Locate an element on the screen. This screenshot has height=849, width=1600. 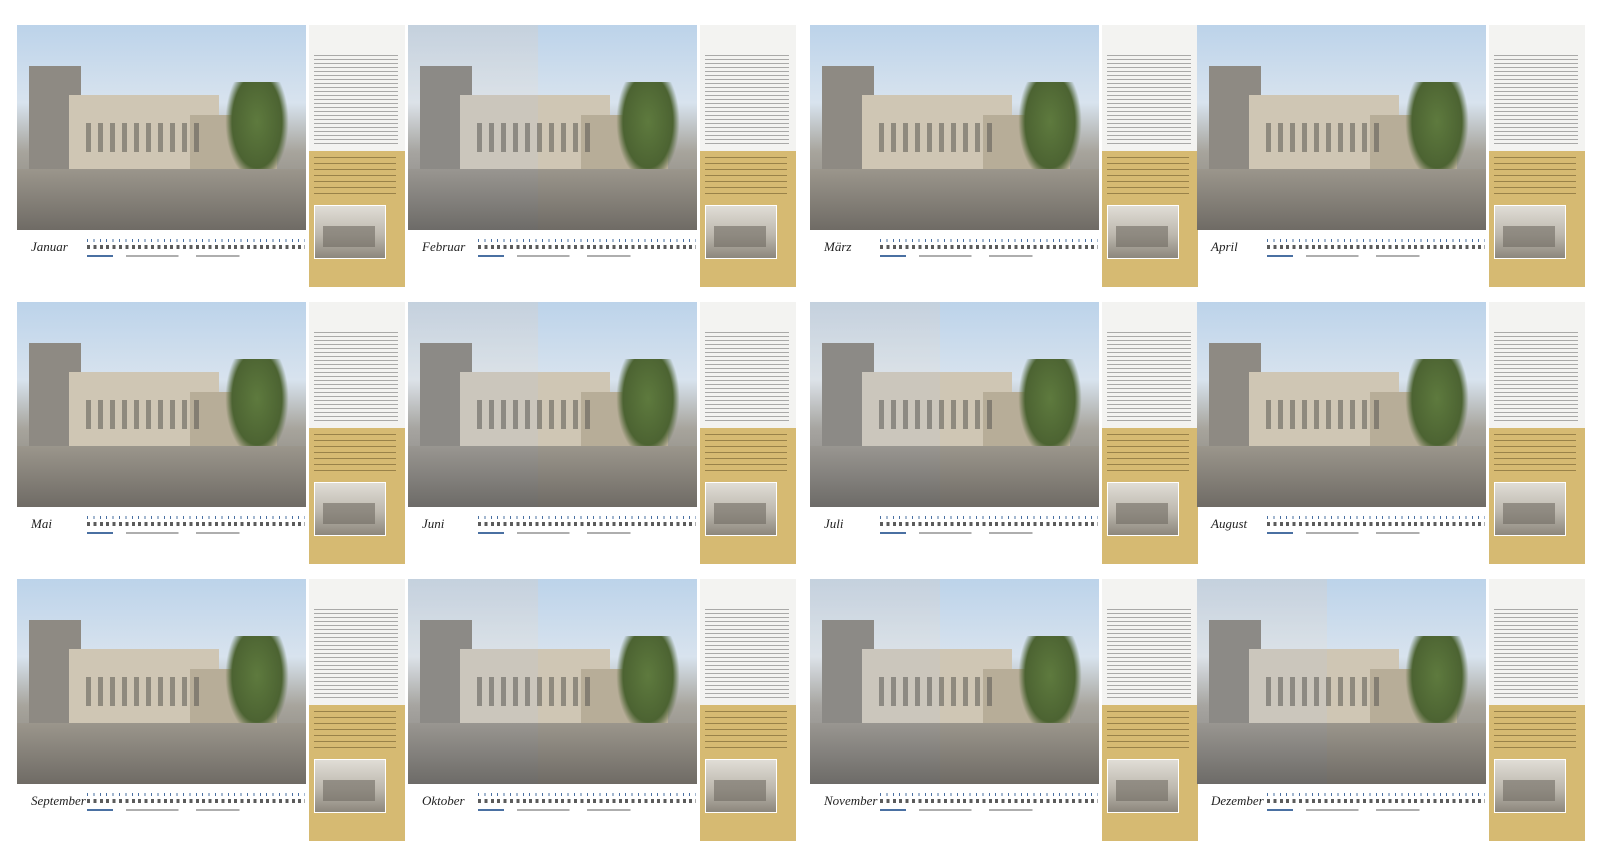
month-name: August is located at coordinates (1229, 523).